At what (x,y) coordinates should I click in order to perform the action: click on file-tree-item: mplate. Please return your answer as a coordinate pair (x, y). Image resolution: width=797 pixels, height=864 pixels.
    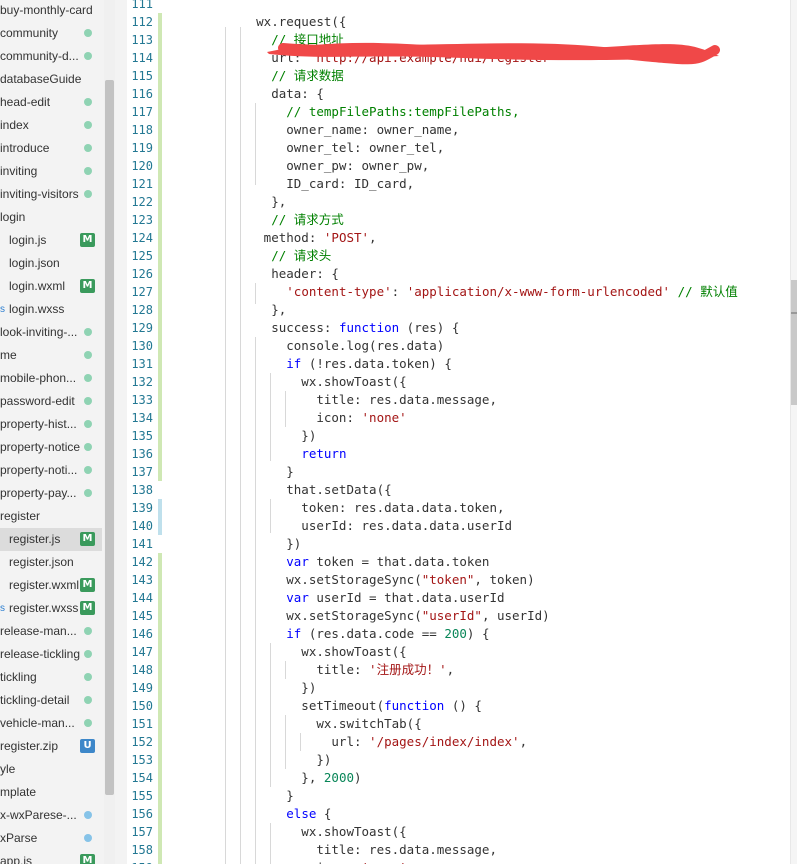
    Looking at the image, I should click on (51, 792).